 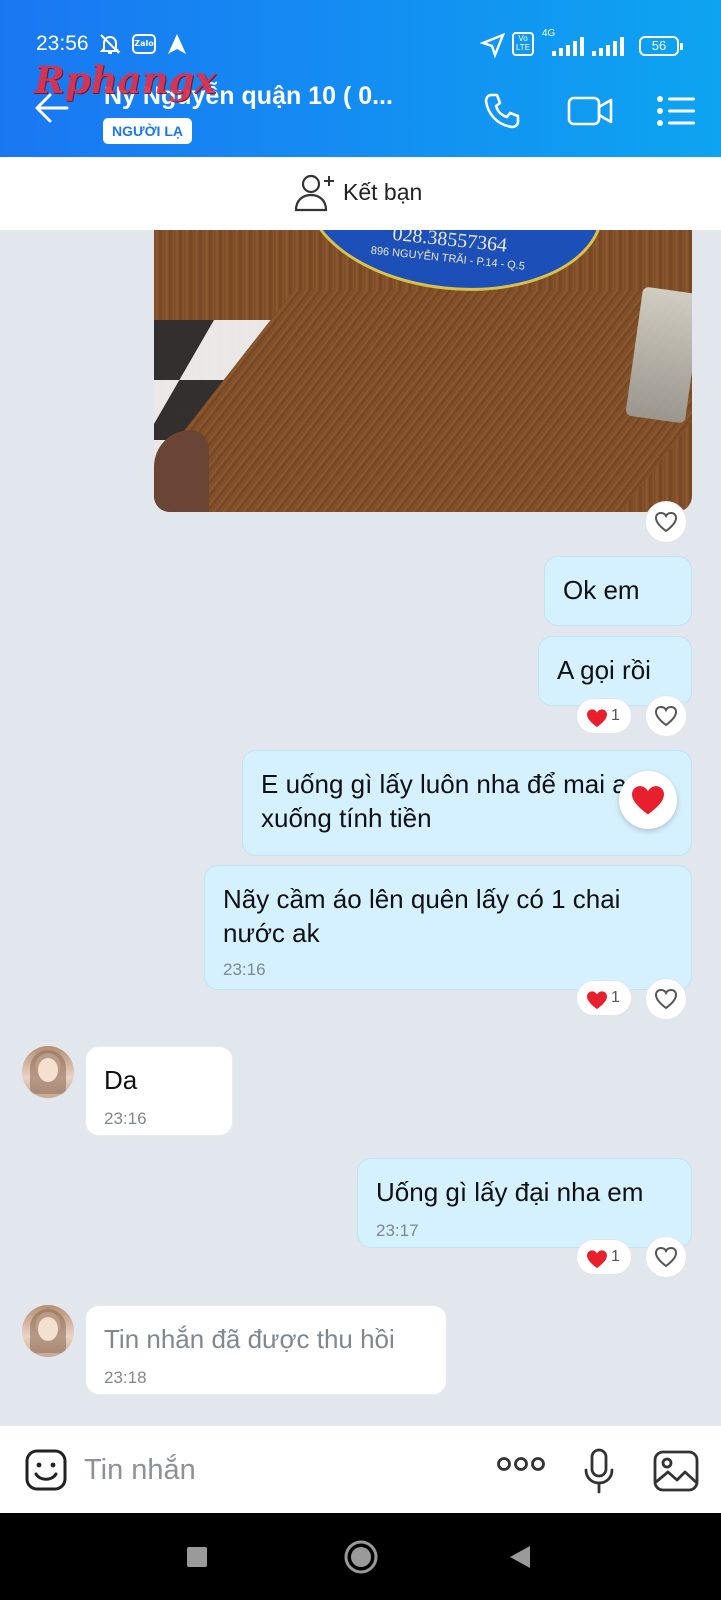 I want to click on message-text: Da, so click(x=121, y=1080).